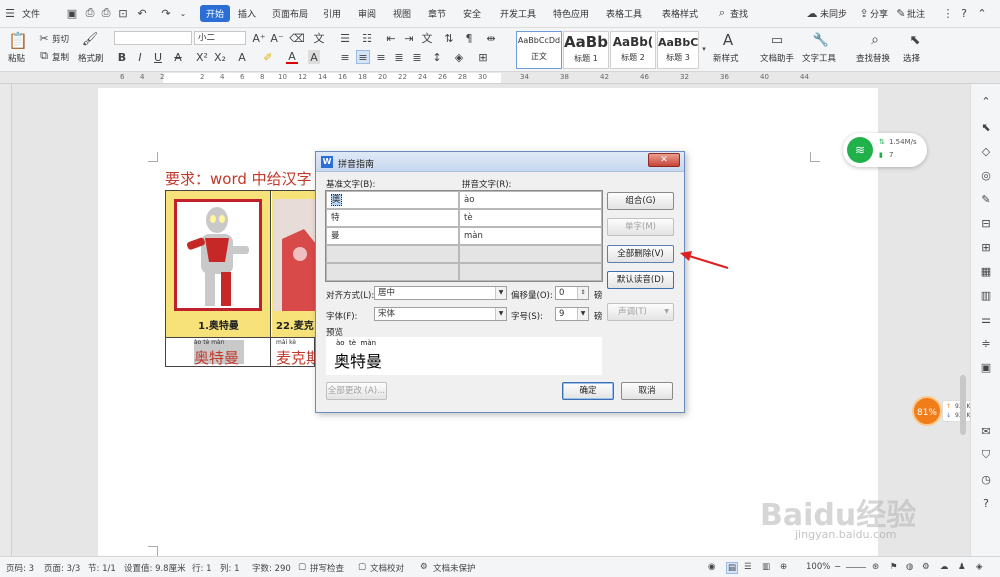  What do you see at coordinates (726, 58) in the screenshot?
I see `new-style-button: 新样式` at bounding box center [726, 58].